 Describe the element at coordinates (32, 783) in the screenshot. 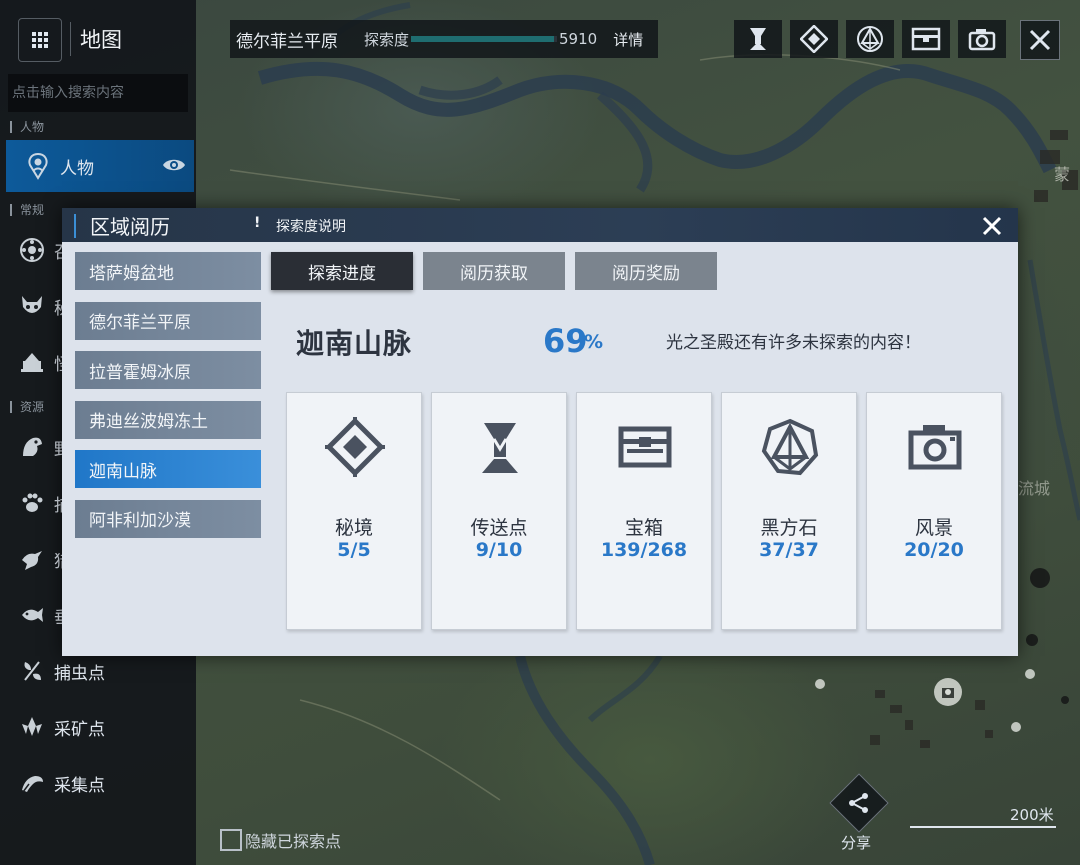

I see `herb-icon` at that location.